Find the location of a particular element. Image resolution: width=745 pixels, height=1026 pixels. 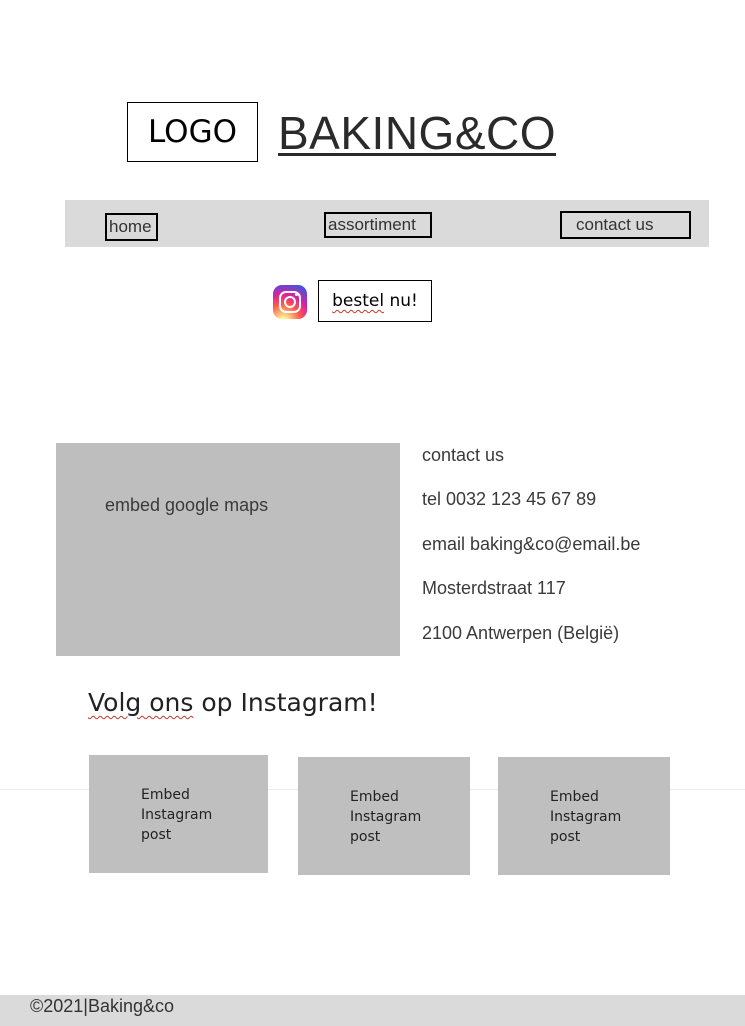

nav-item-home: home is located at coordinates (131, 227).